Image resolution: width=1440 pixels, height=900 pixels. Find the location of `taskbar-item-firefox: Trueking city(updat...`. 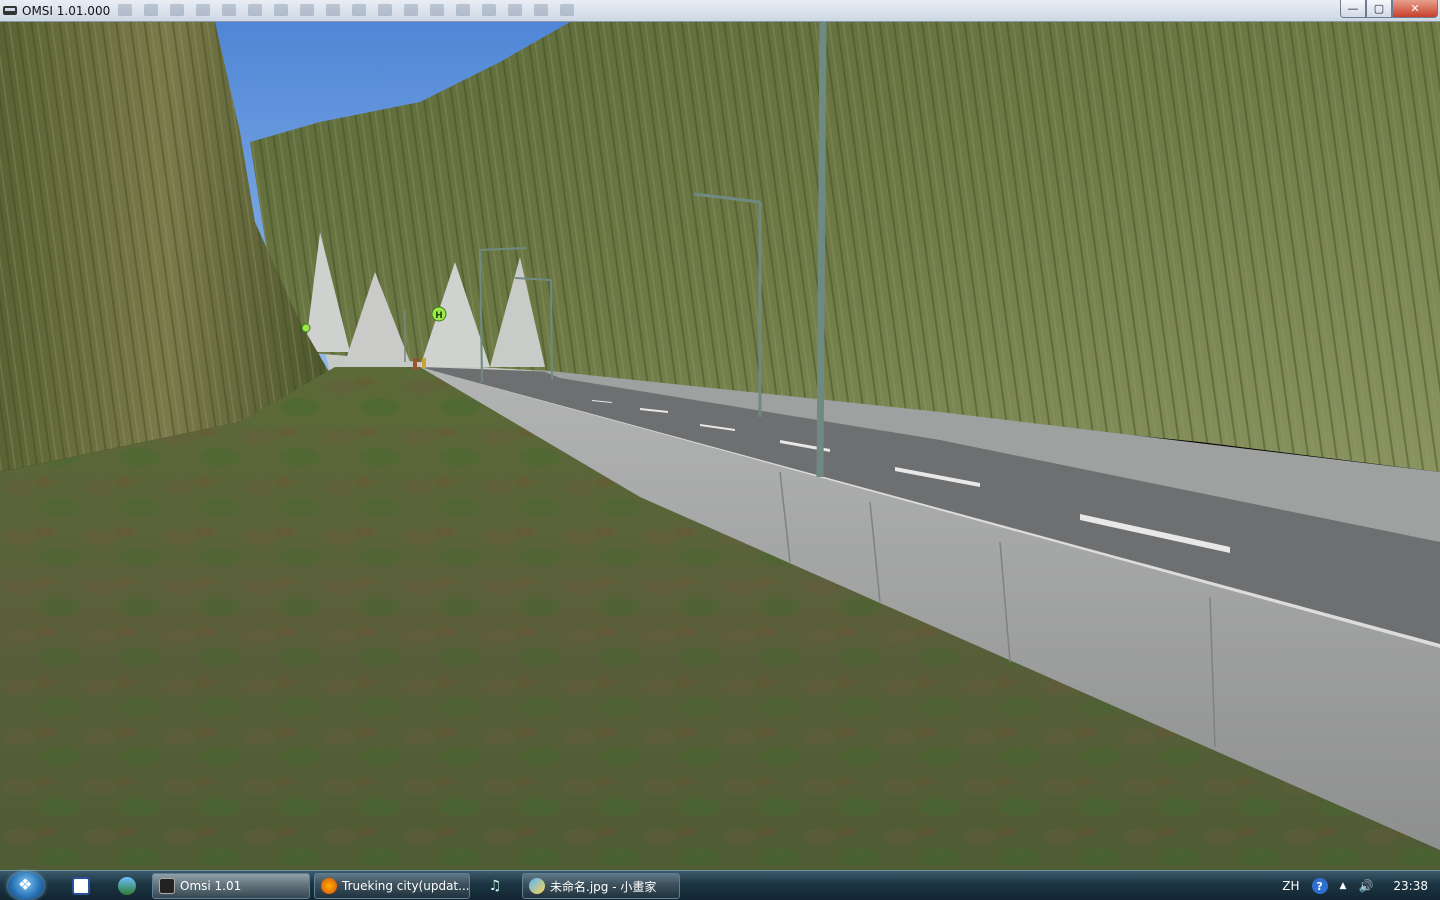

taskbar-item-firefox: Trueking city(updat... is located at coordinates (392, 886).